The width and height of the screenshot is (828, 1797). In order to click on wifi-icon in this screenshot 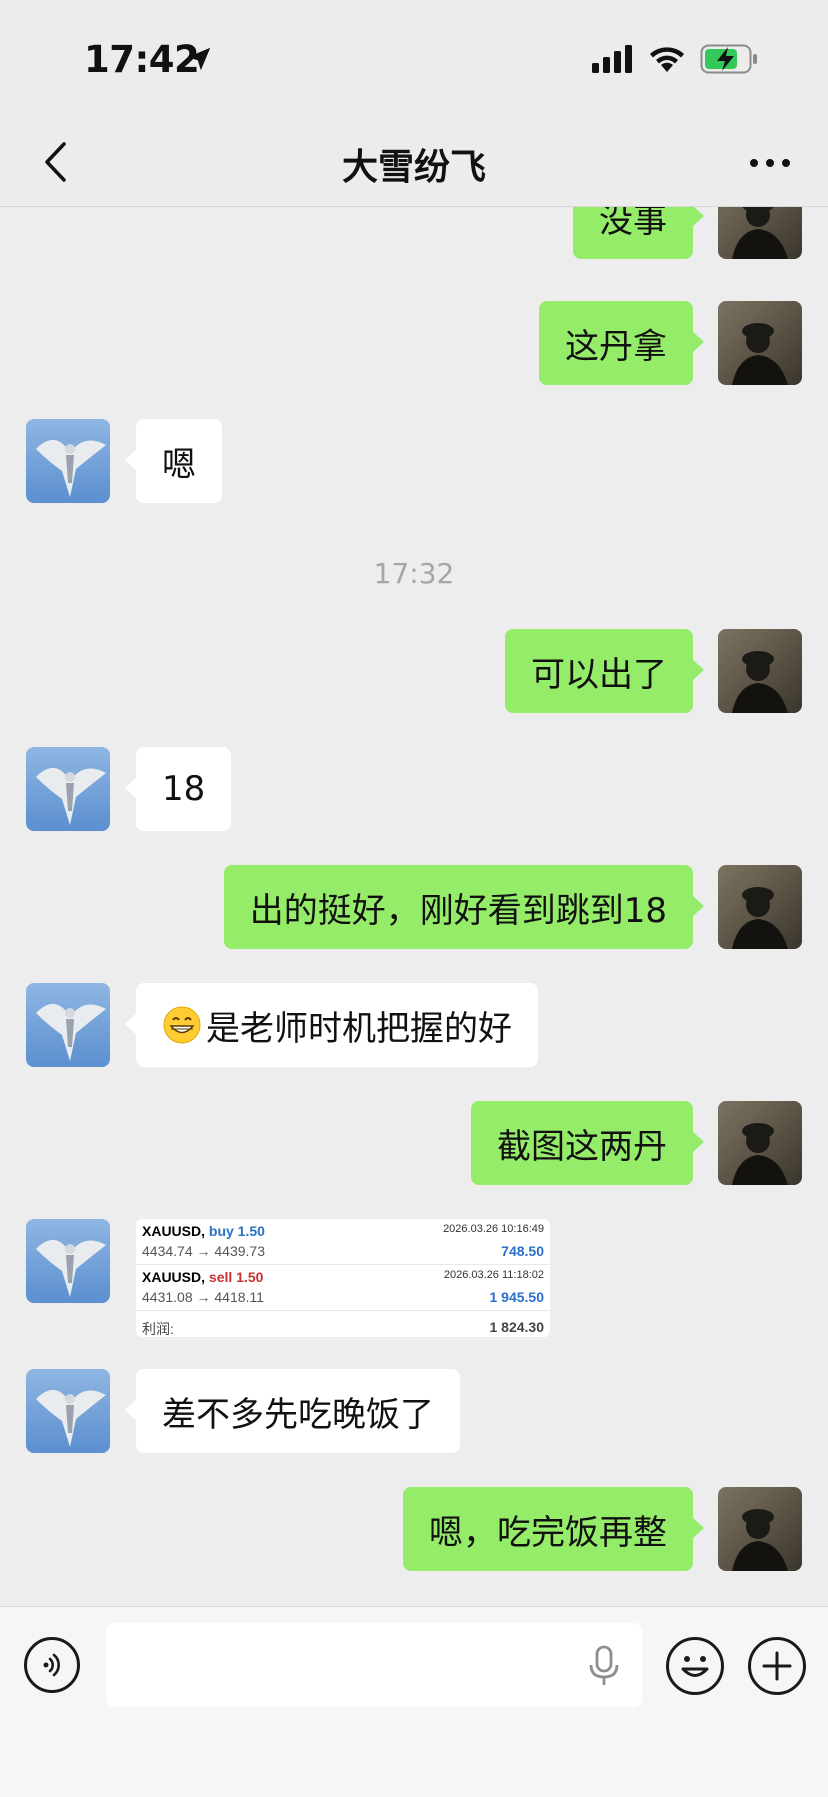, I will do `click(667, 61)`.